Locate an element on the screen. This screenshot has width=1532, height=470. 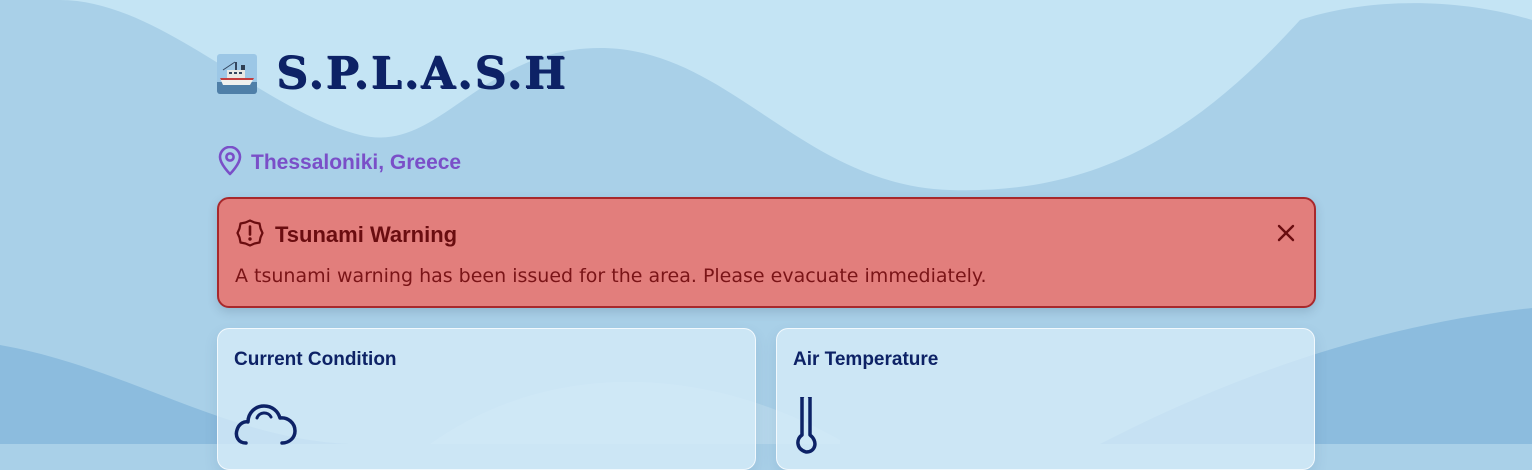
map-pin-icon is located at coordinates (230, 162).